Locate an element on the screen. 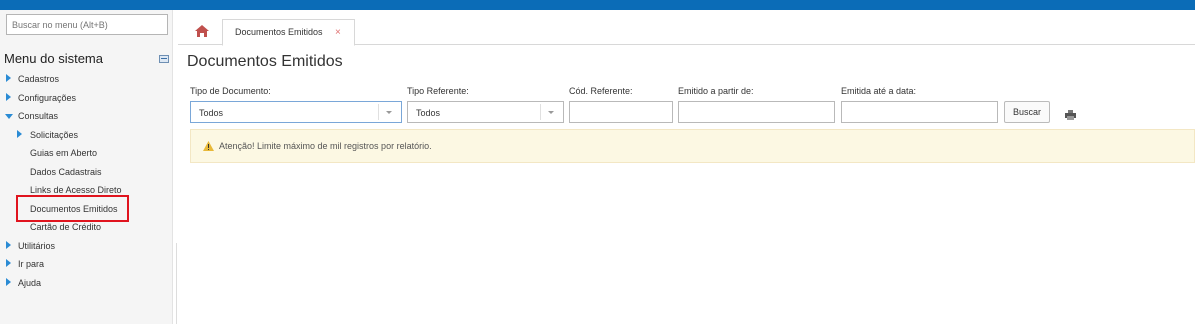 The image size is (1195, 324). home-icon is located at coordinates (202, 31).